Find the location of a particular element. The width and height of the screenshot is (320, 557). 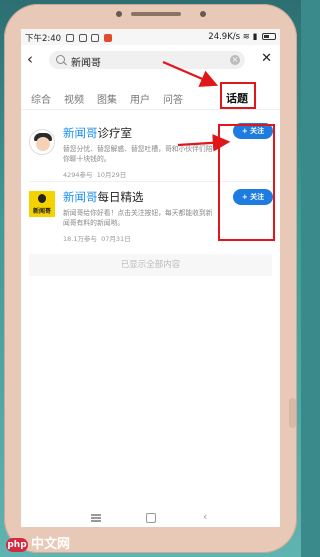

arrow-to-follow-buttons is located at coordinates (204, 143).